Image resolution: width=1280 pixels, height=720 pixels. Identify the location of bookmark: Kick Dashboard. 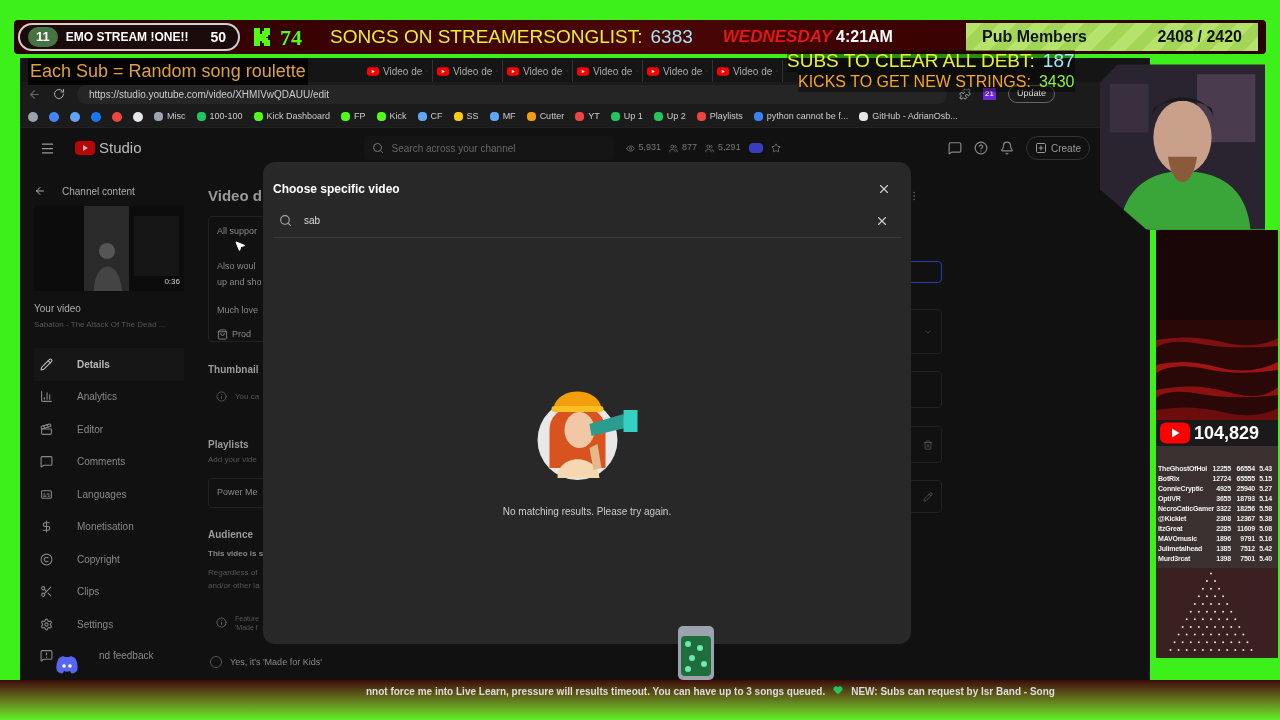
(292, 116).